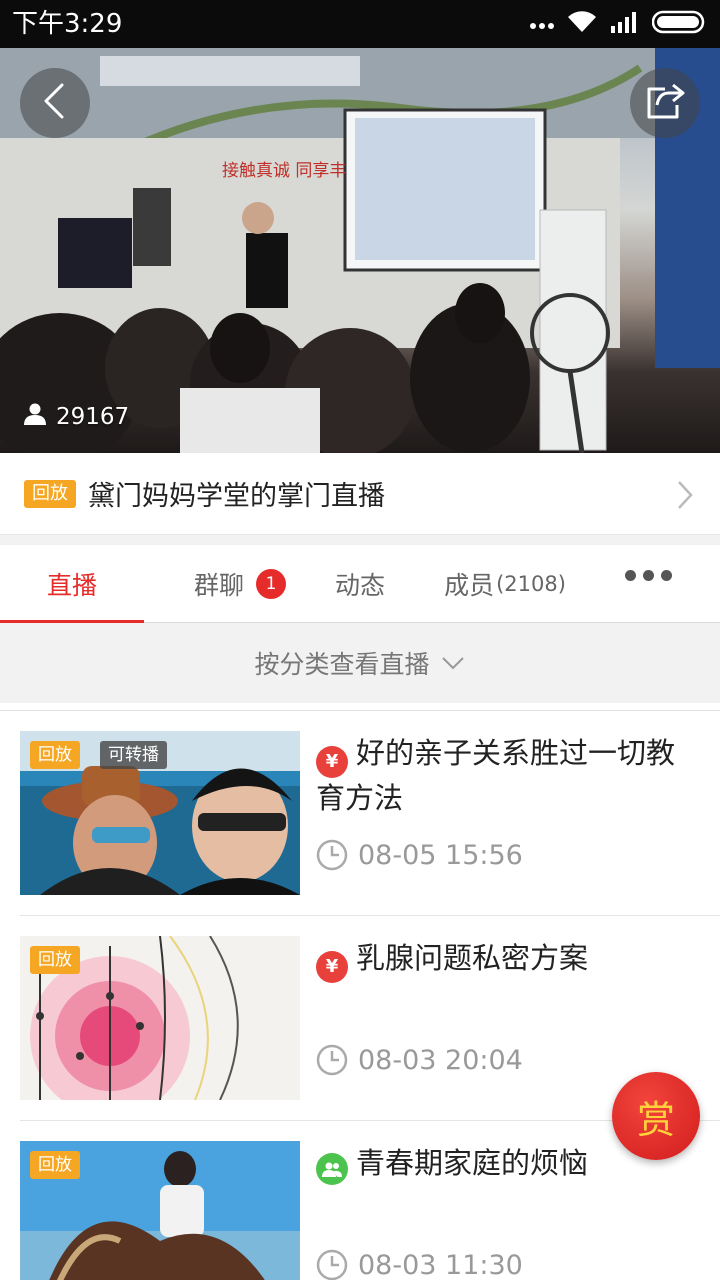 This screenshot has height=1280, width=720. I want to click on tab-live: 直播, so click(72, 584).